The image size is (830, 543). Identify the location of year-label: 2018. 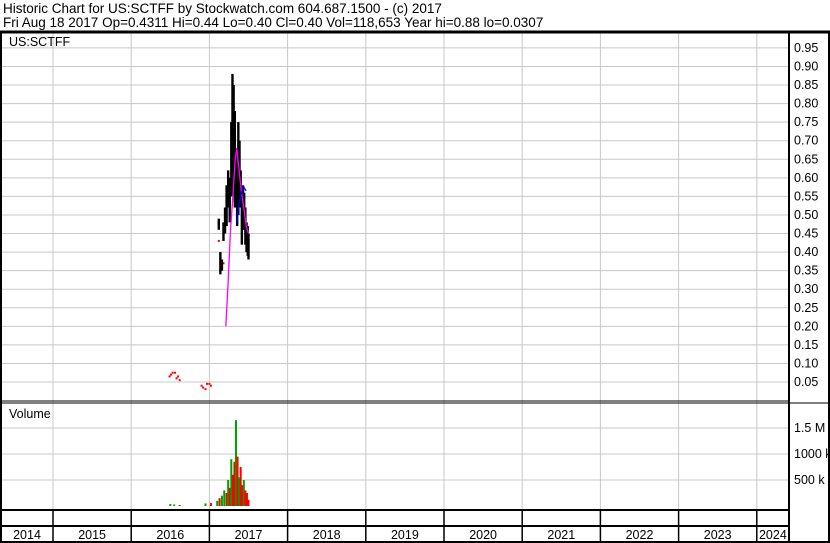
(327, 535).